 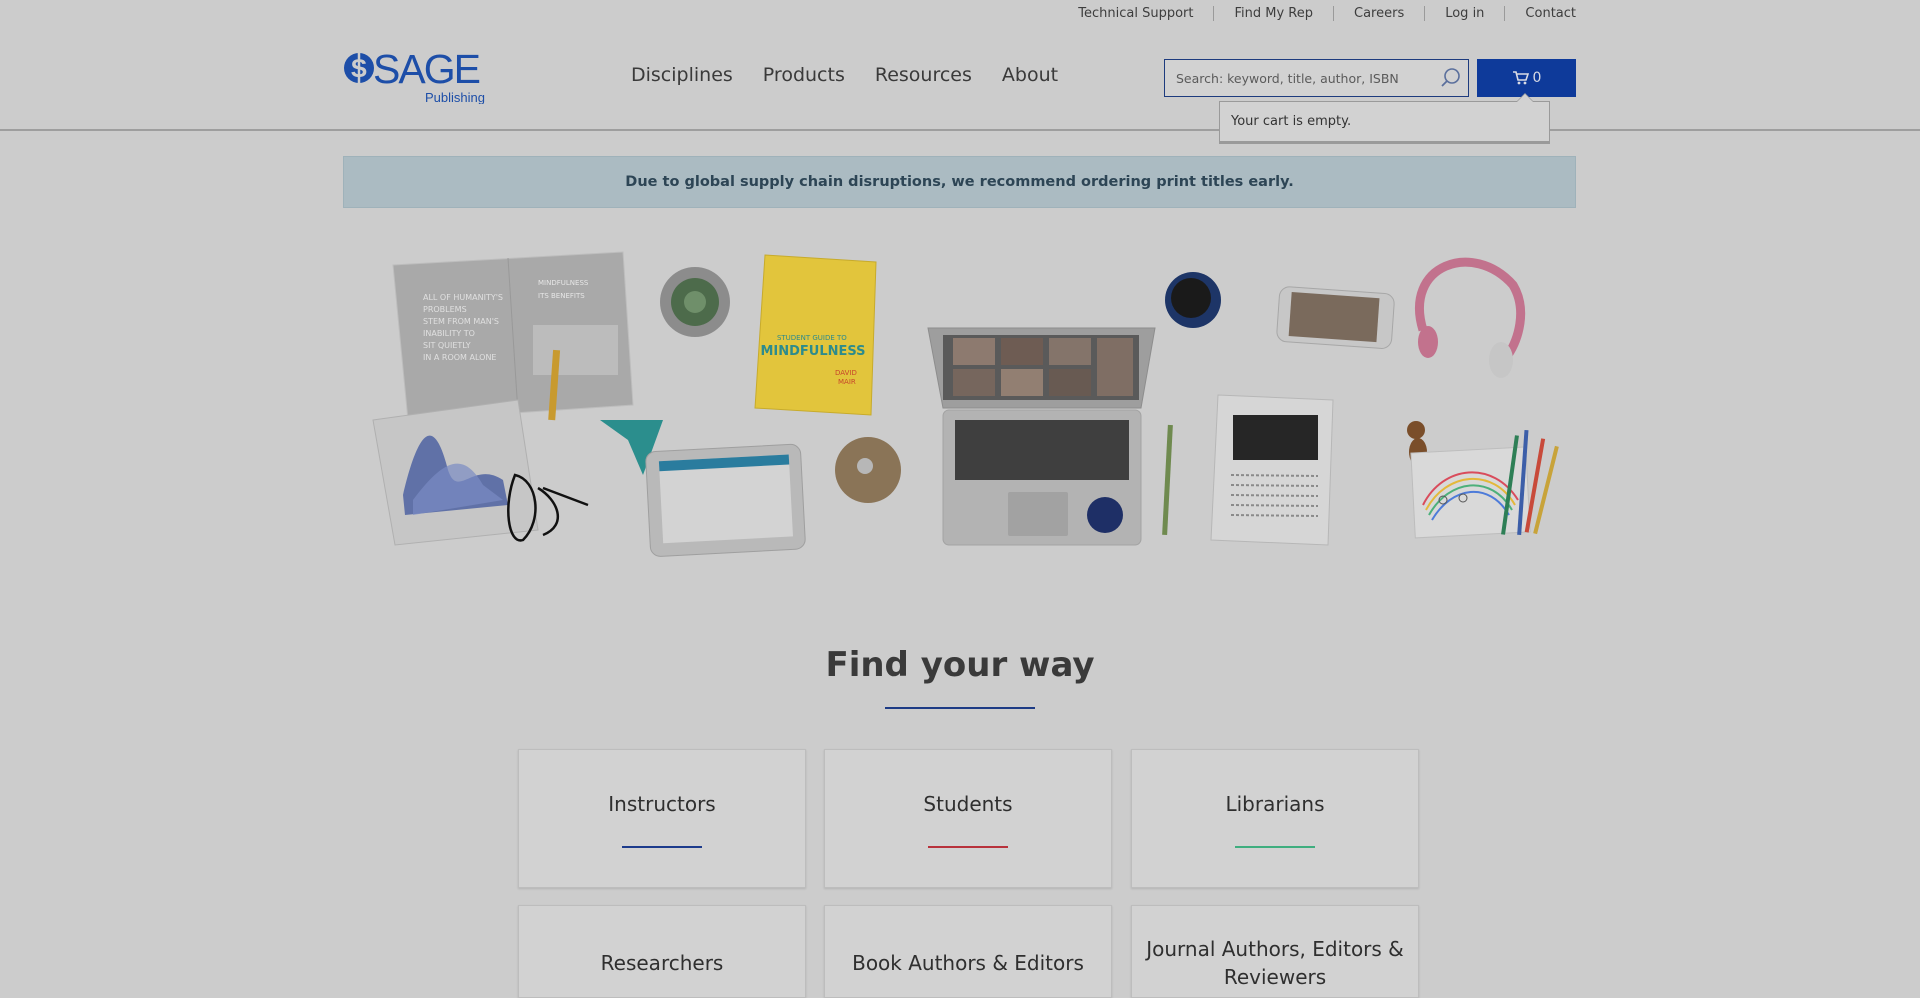 What do you see at coordinates (1275, 818) in the screenshot?
I see `card-librarians: Librarians` at bounding box center [1275, 818].